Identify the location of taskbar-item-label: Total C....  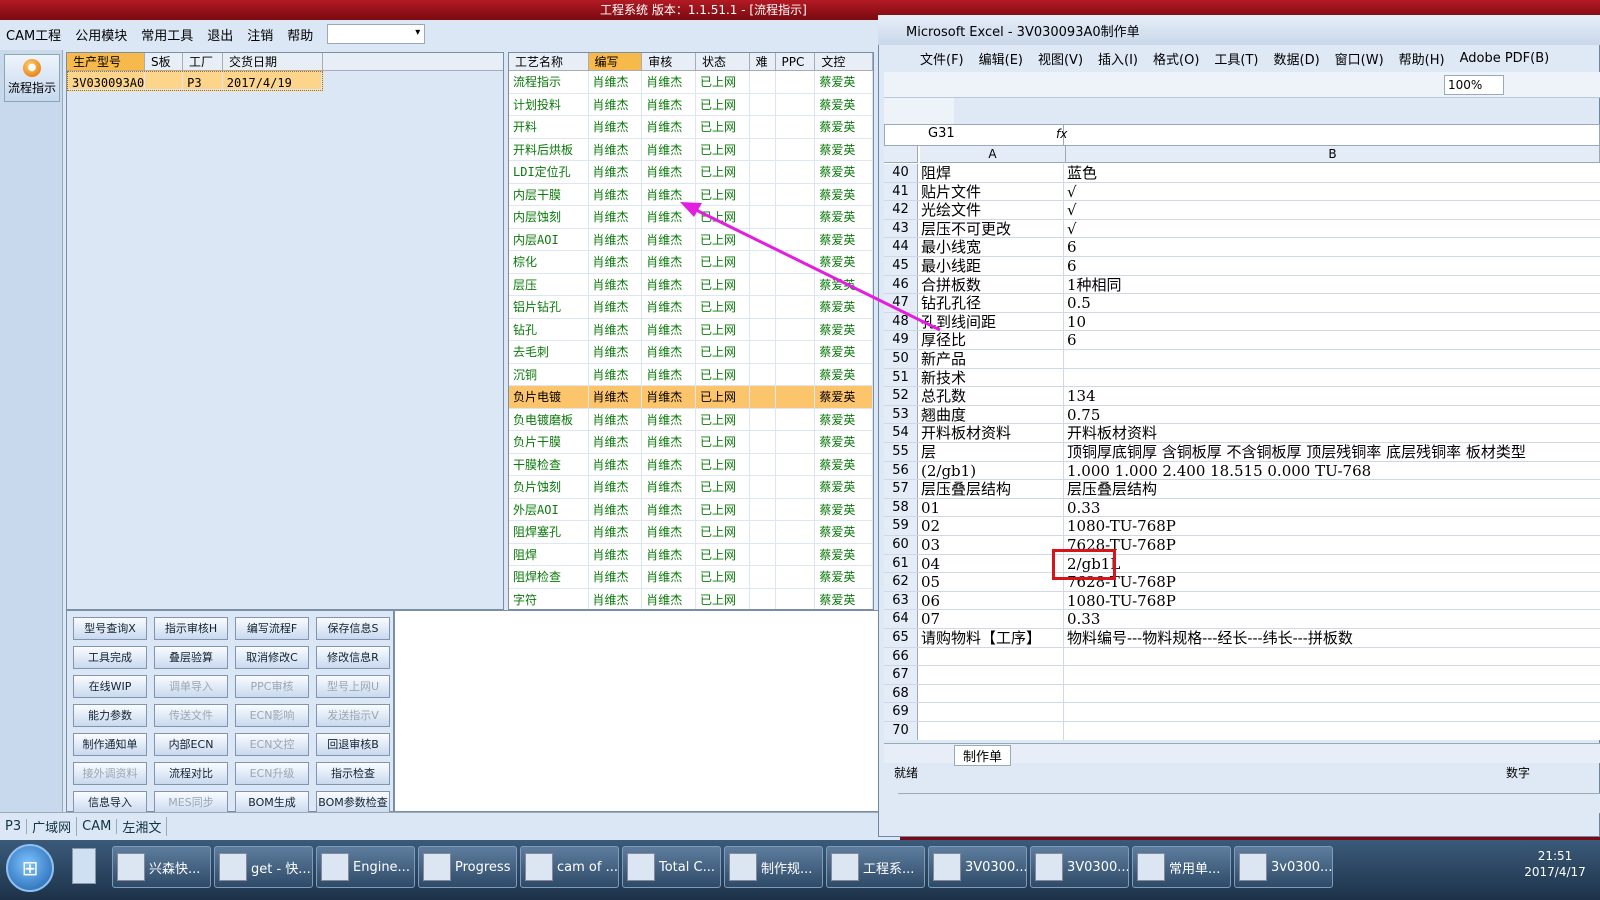
(687, 867).